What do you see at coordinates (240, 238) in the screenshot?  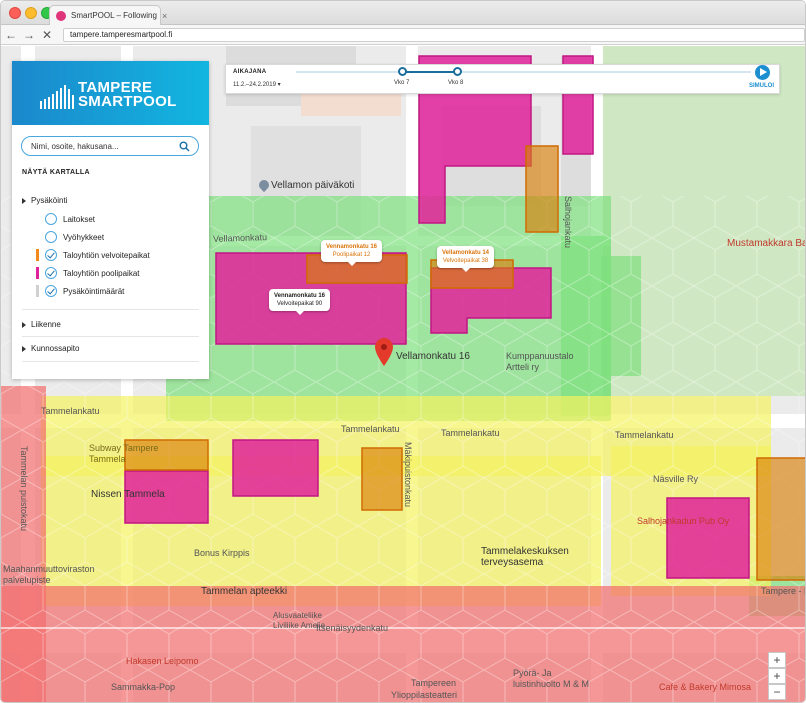 I see `map-label-vellamonkatu-road: Vellamonkatu` at bounding box center [240, 238].